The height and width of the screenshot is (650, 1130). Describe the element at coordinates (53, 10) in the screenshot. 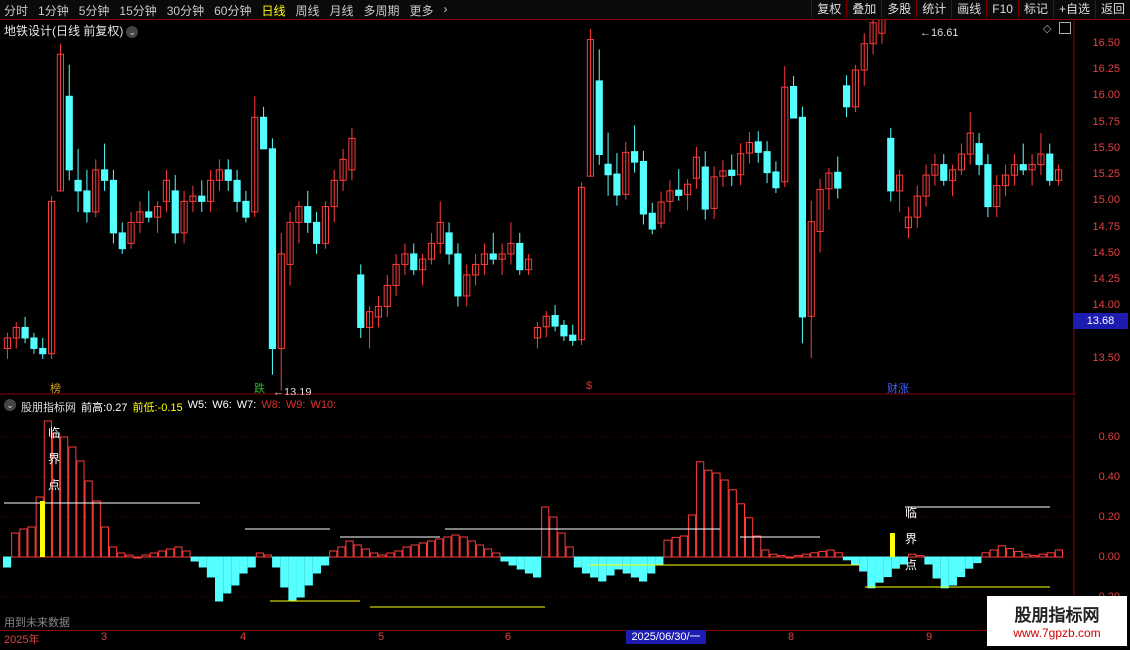

I see `period-tab-1: 1分钟` at that location.